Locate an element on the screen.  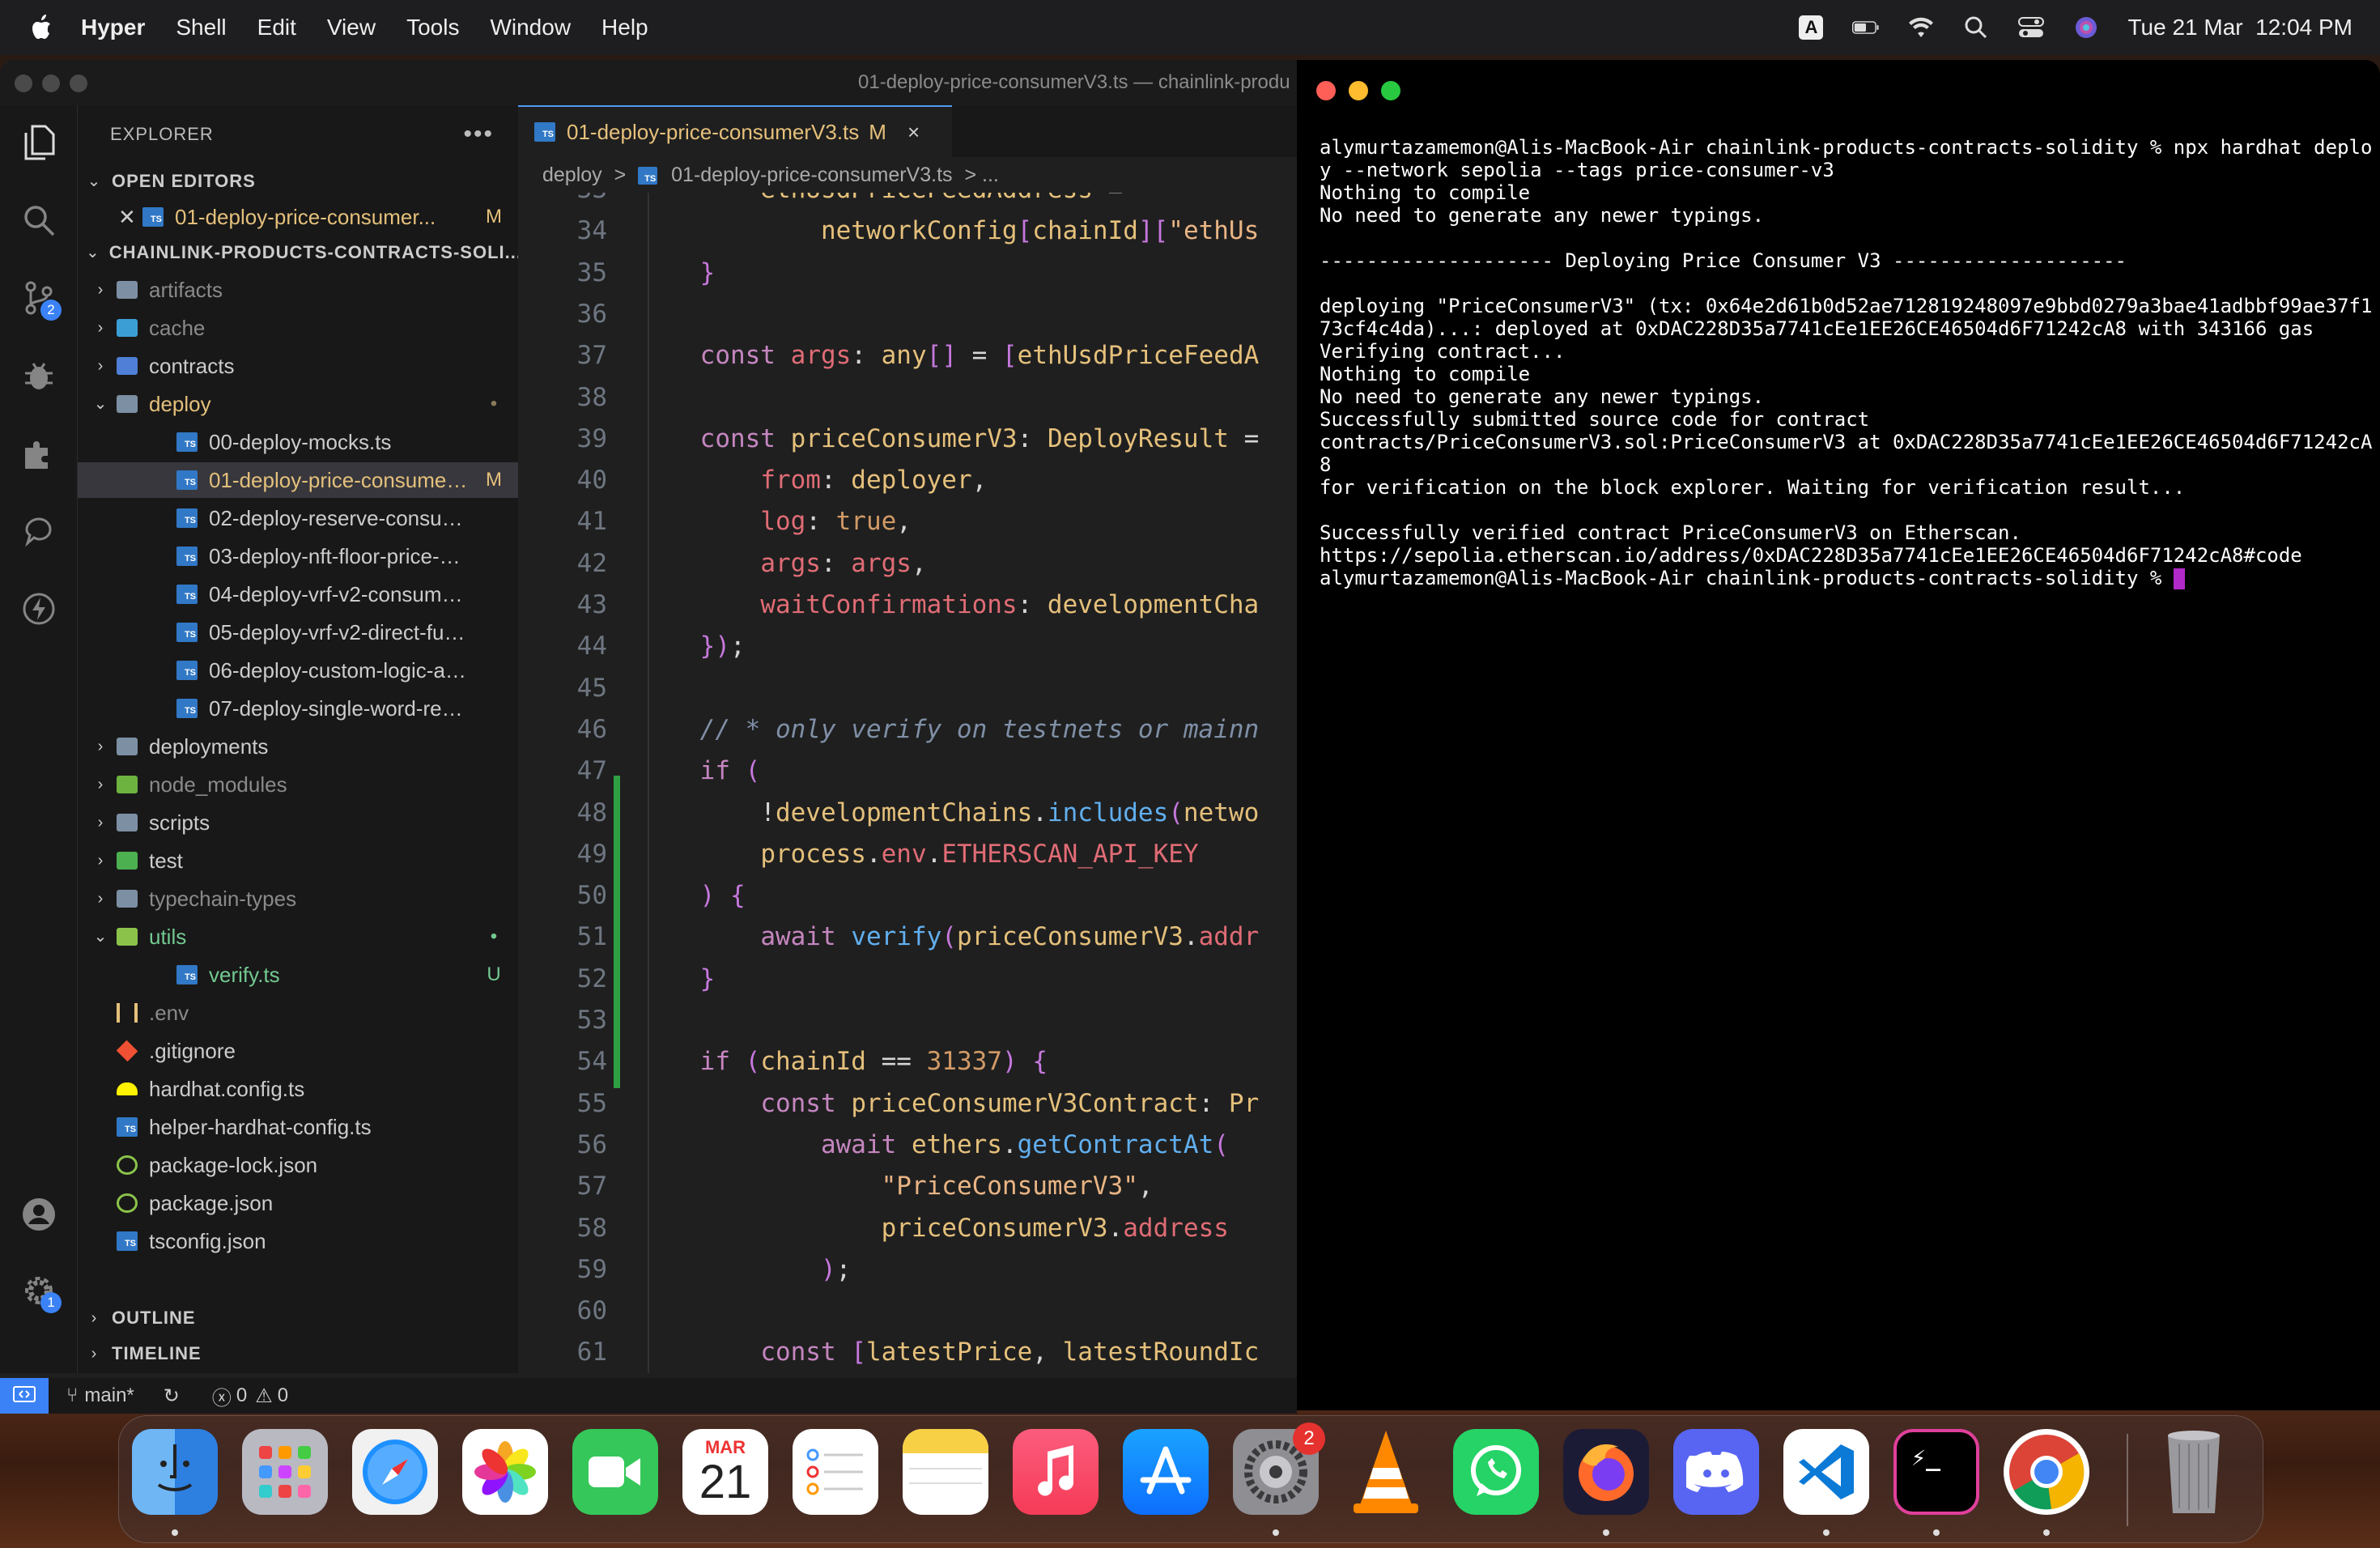
manage-gear-icon: 1 is located at coordinates (40, 1292).